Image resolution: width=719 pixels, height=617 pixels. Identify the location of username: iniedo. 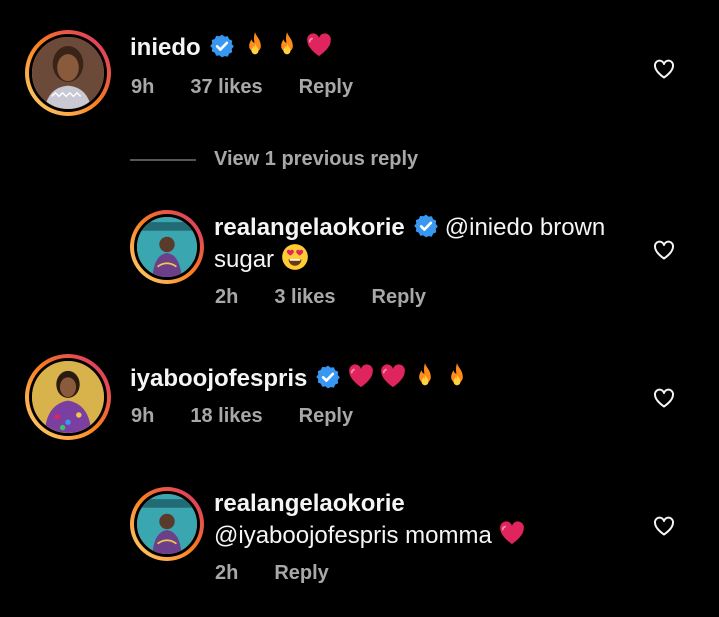
(165, 47).